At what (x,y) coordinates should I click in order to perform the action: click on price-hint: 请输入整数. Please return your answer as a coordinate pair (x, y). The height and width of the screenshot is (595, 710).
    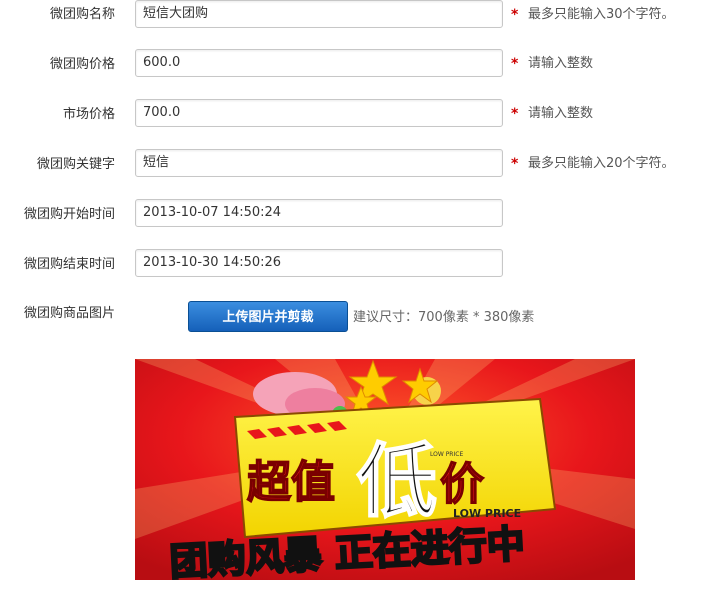
    Looking at the image, I should click on (561, 63).